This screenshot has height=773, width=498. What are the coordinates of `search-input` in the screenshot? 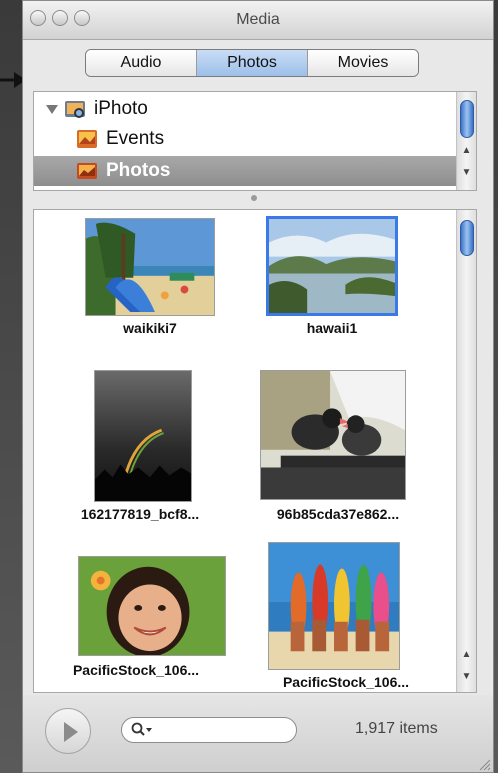 It's located at (224, 731).